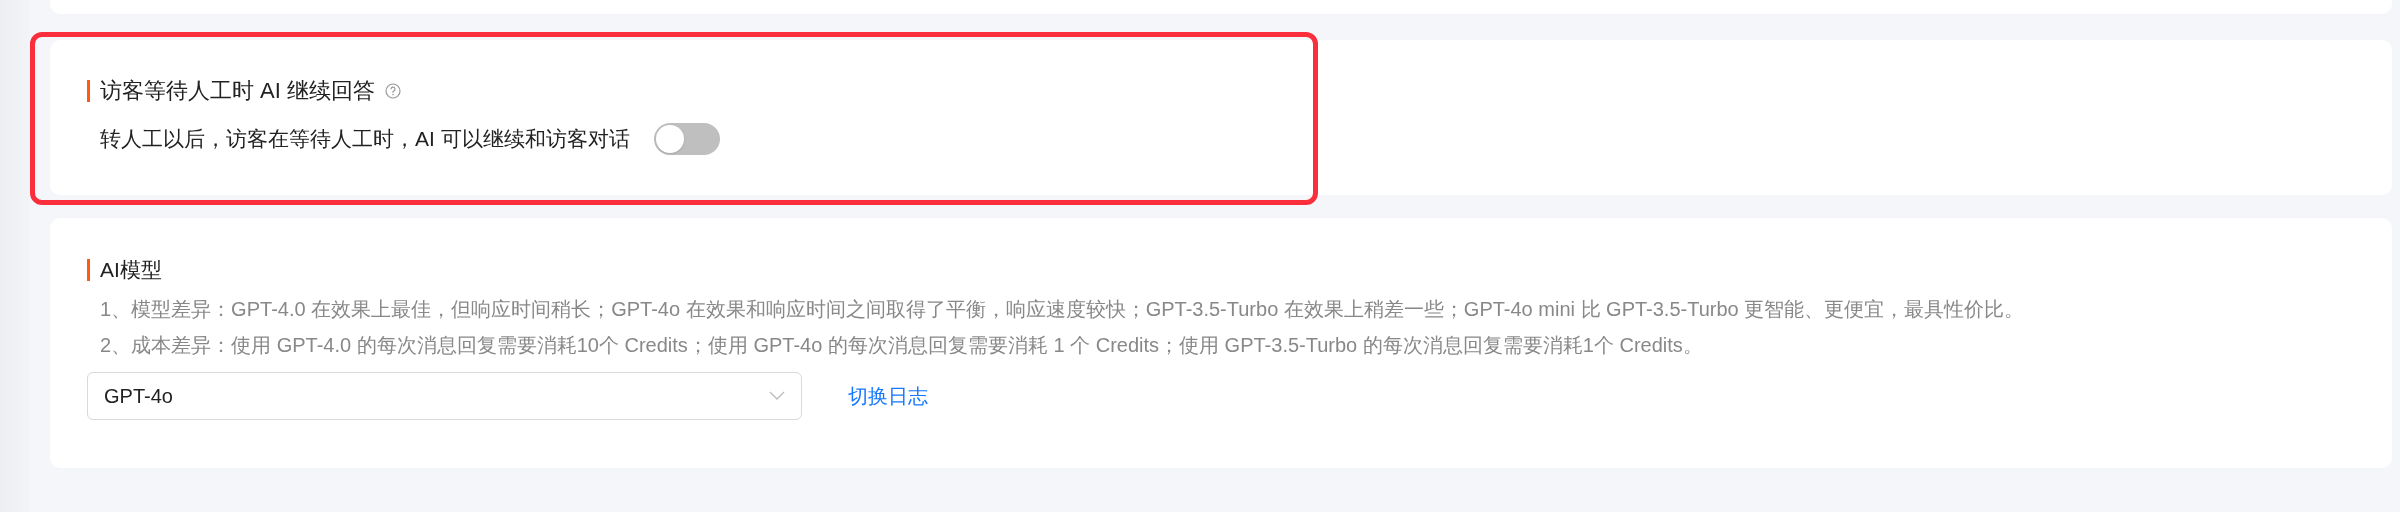  Describe the element at coordinates (888, 395) in the screenshot. I see `changelog-link: 切换日志` at that location.